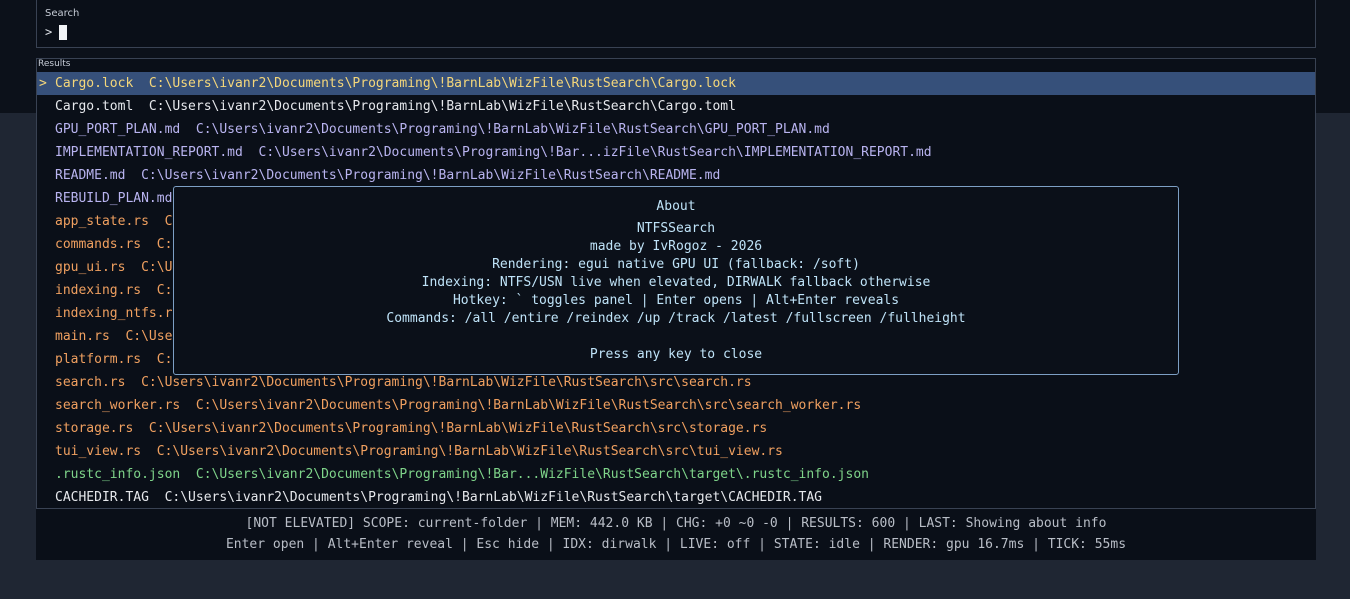 This screenshot has height=599, width=1350. Describe the element at coordinates (676, 24) in the screenshot. I see `search-panel: Search >` at that location.